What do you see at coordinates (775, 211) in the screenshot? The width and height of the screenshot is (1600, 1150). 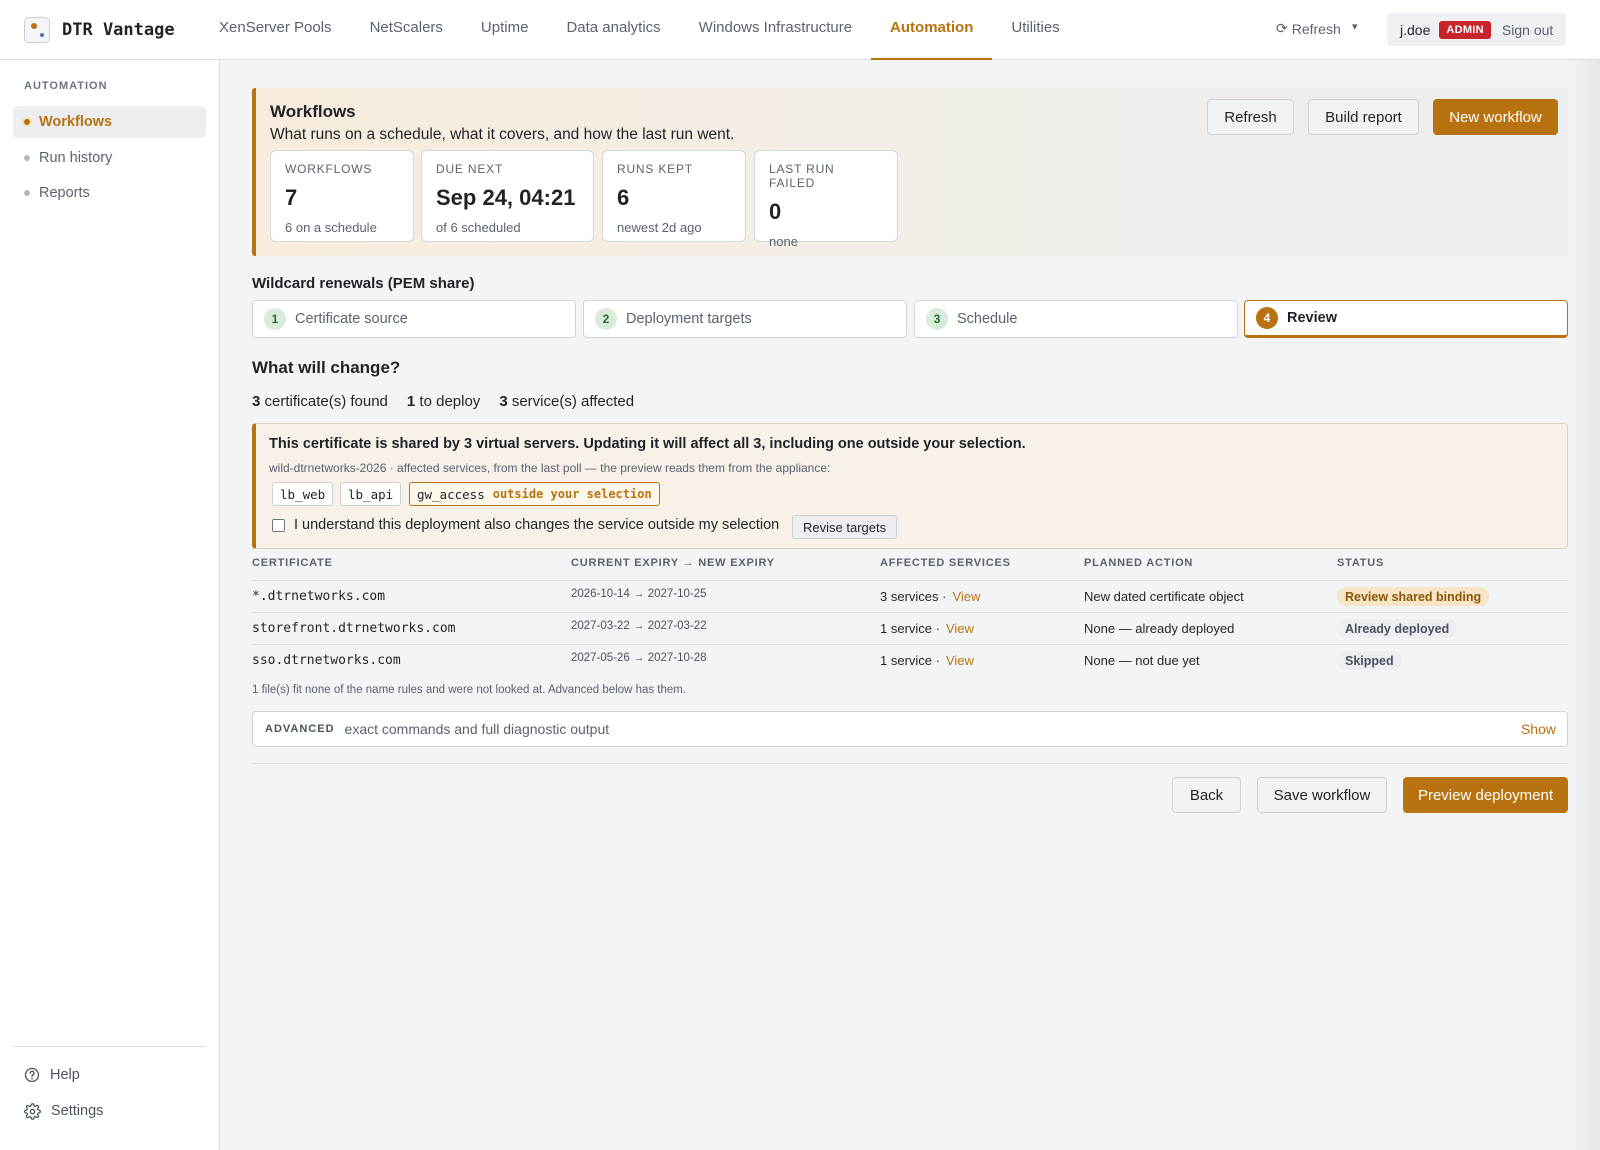 I see `stat-value: 0` at bounding box center [775, 211].